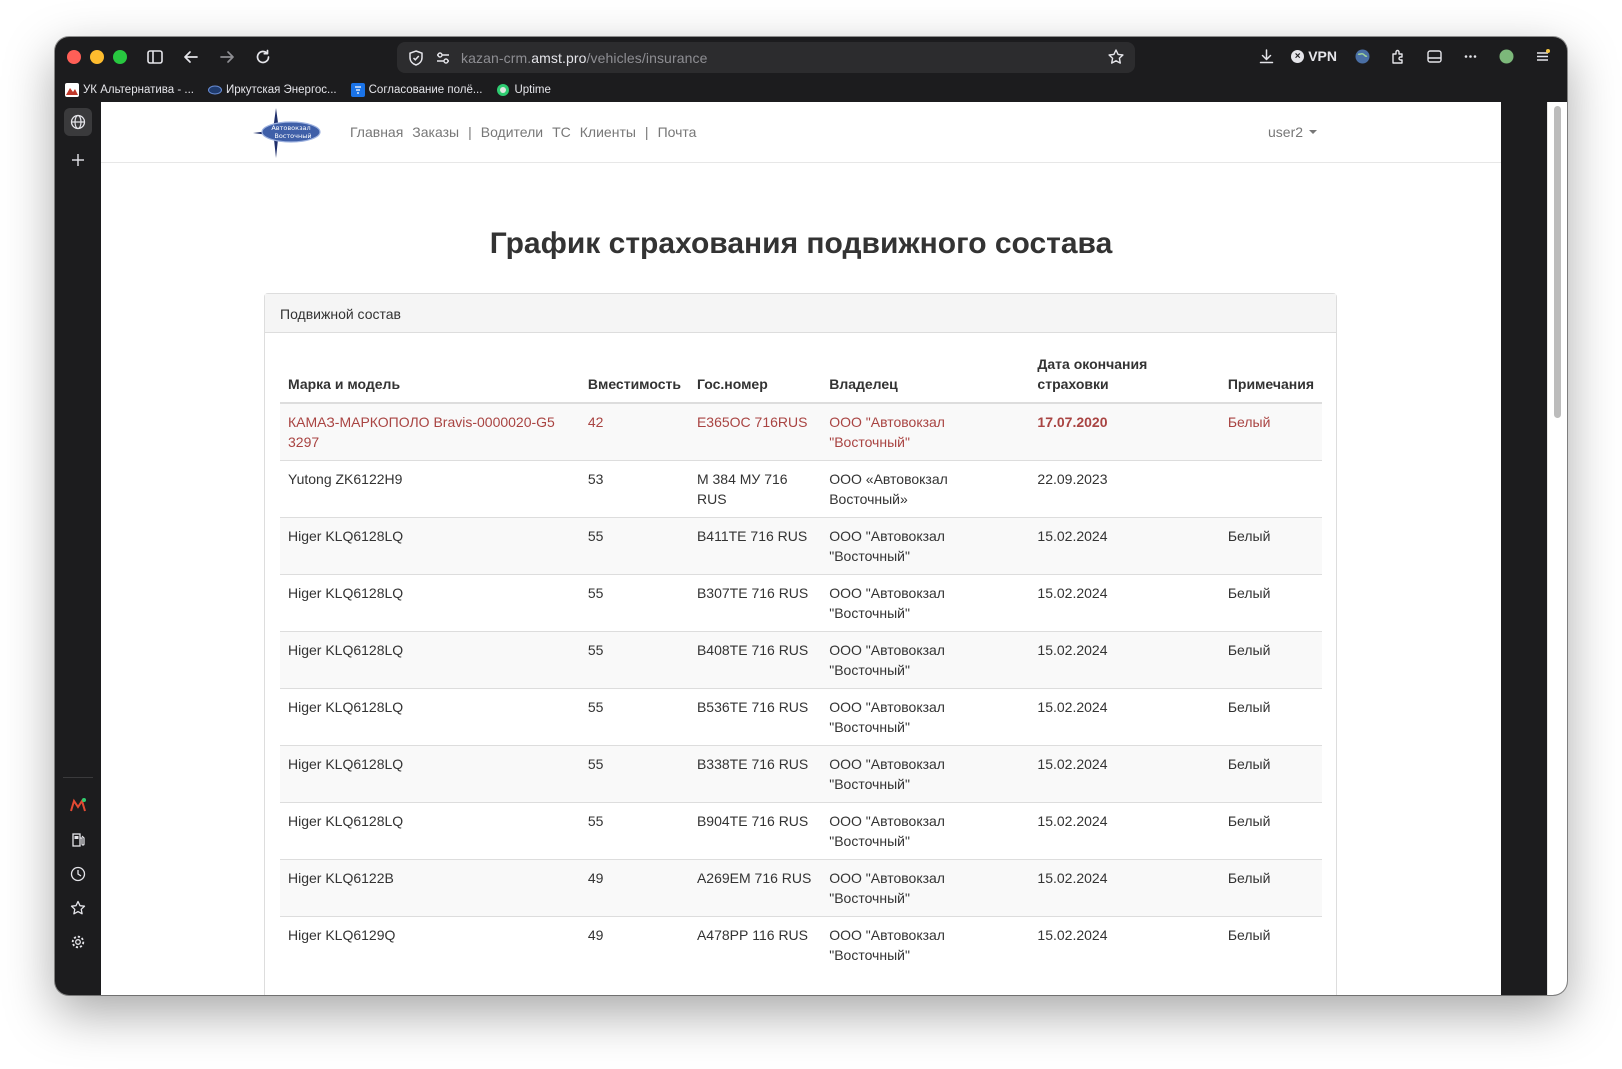  I want to click on user-dropdown: user2, so click(1293, 132).